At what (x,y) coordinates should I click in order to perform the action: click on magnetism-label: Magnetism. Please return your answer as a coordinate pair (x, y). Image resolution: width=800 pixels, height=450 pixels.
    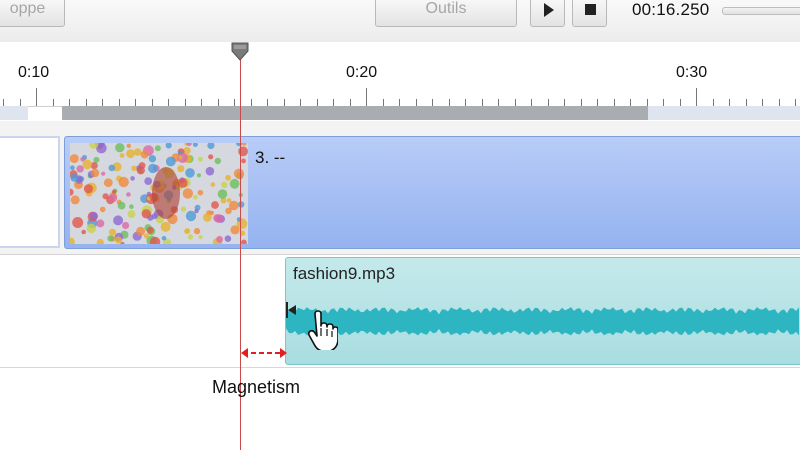
    Looking at the image, I should click on (256, 387).